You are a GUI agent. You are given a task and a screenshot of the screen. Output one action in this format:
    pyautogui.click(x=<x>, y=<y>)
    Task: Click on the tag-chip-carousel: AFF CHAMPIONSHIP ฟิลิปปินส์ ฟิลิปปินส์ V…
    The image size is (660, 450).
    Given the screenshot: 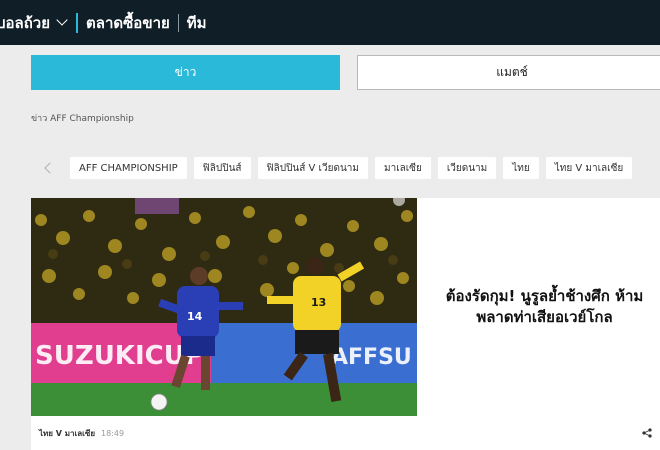 What is the action you would take?
    pyautogui.click(x=339, y=168)
    